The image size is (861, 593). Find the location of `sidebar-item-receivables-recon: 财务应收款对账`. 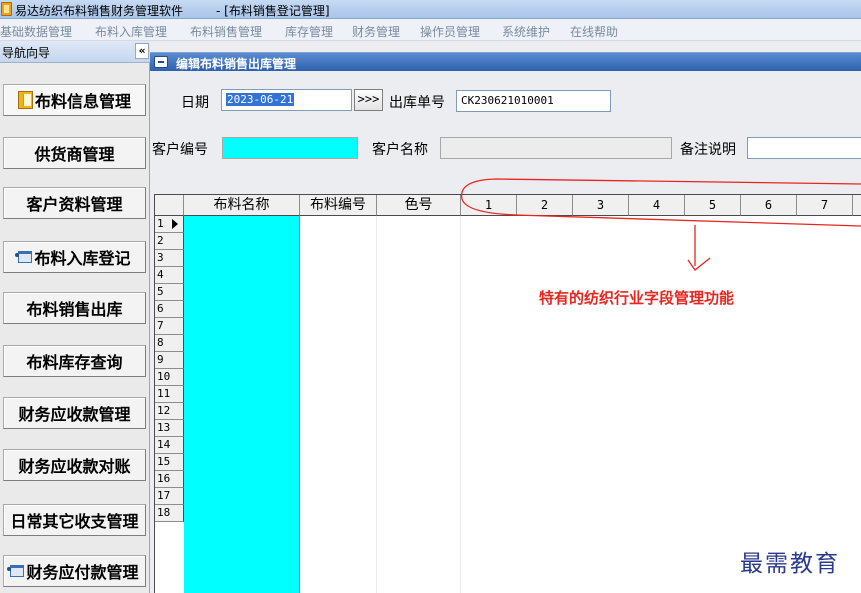

sidebar-item-receivables-recon: 财务应收款对账 is located at coordinates (74, 465).